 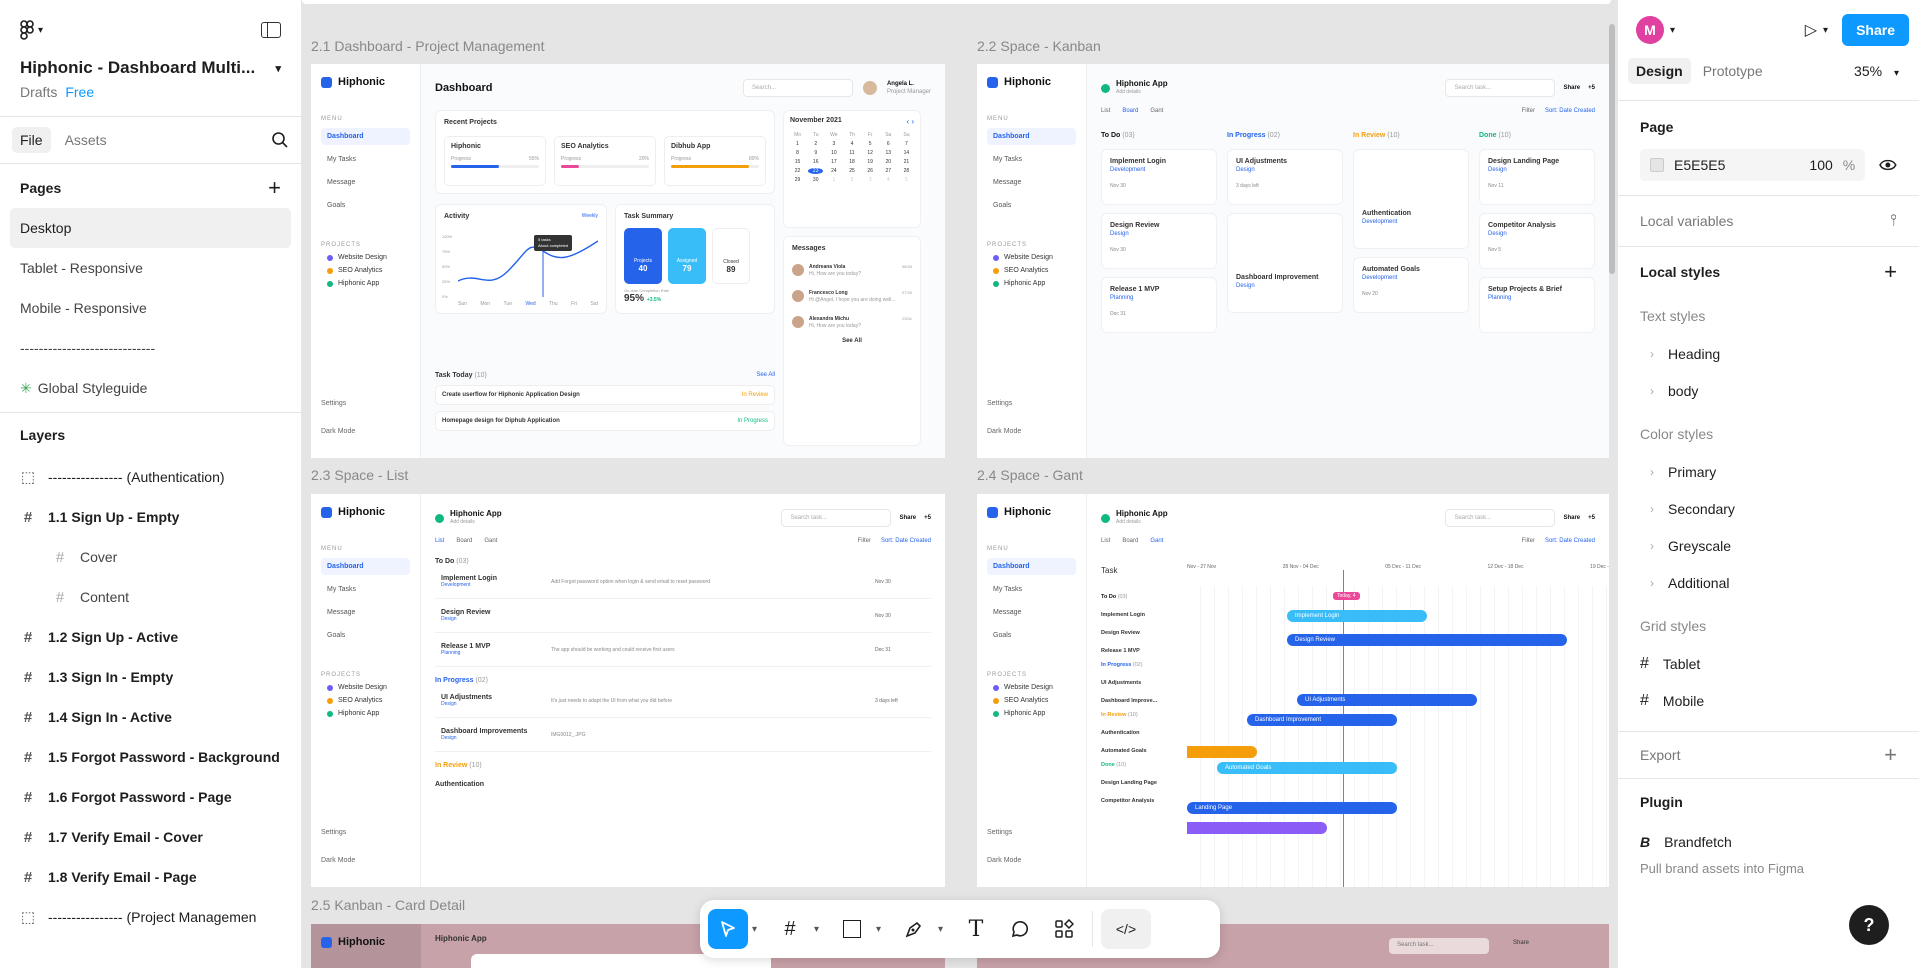 What do you see at coordinates (92, 388) in the screenshot?
I see `page-label: Global Styleguide` at bounding box center [92, 388].